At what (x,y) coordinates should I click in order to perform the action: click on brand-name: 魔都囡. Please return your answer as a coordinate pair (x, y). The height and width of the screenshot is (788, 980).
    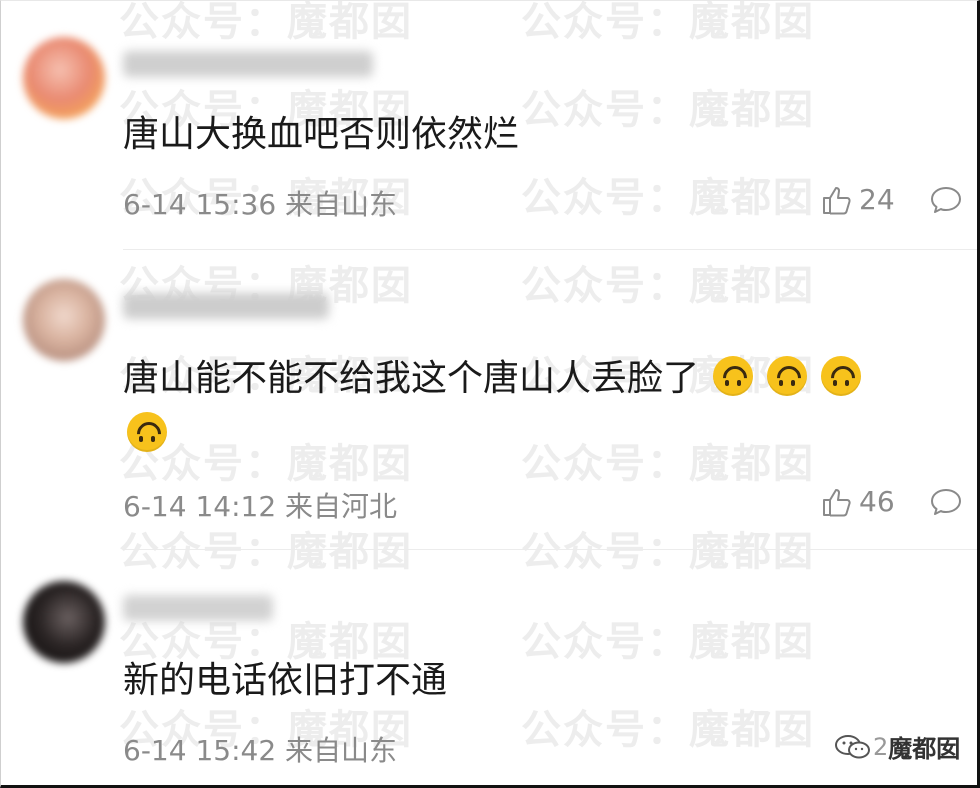
    Looking at the image, I should click on (924, 749).